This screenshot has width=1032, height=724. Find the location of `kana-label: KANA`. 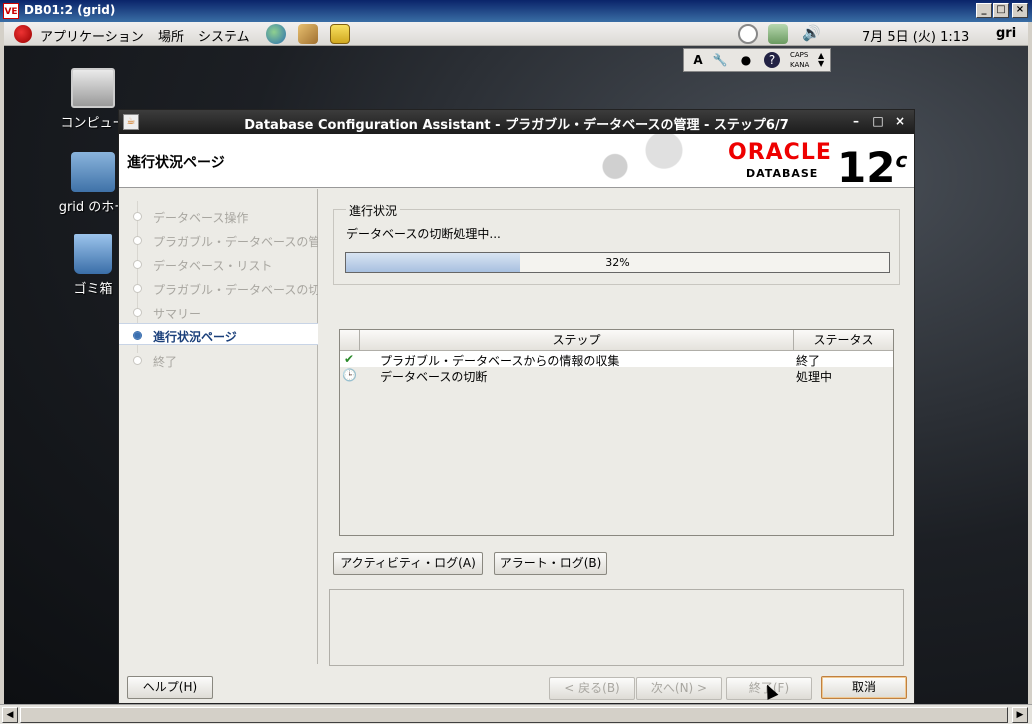

kana-label: KANA is located at coordinates (800, 65).